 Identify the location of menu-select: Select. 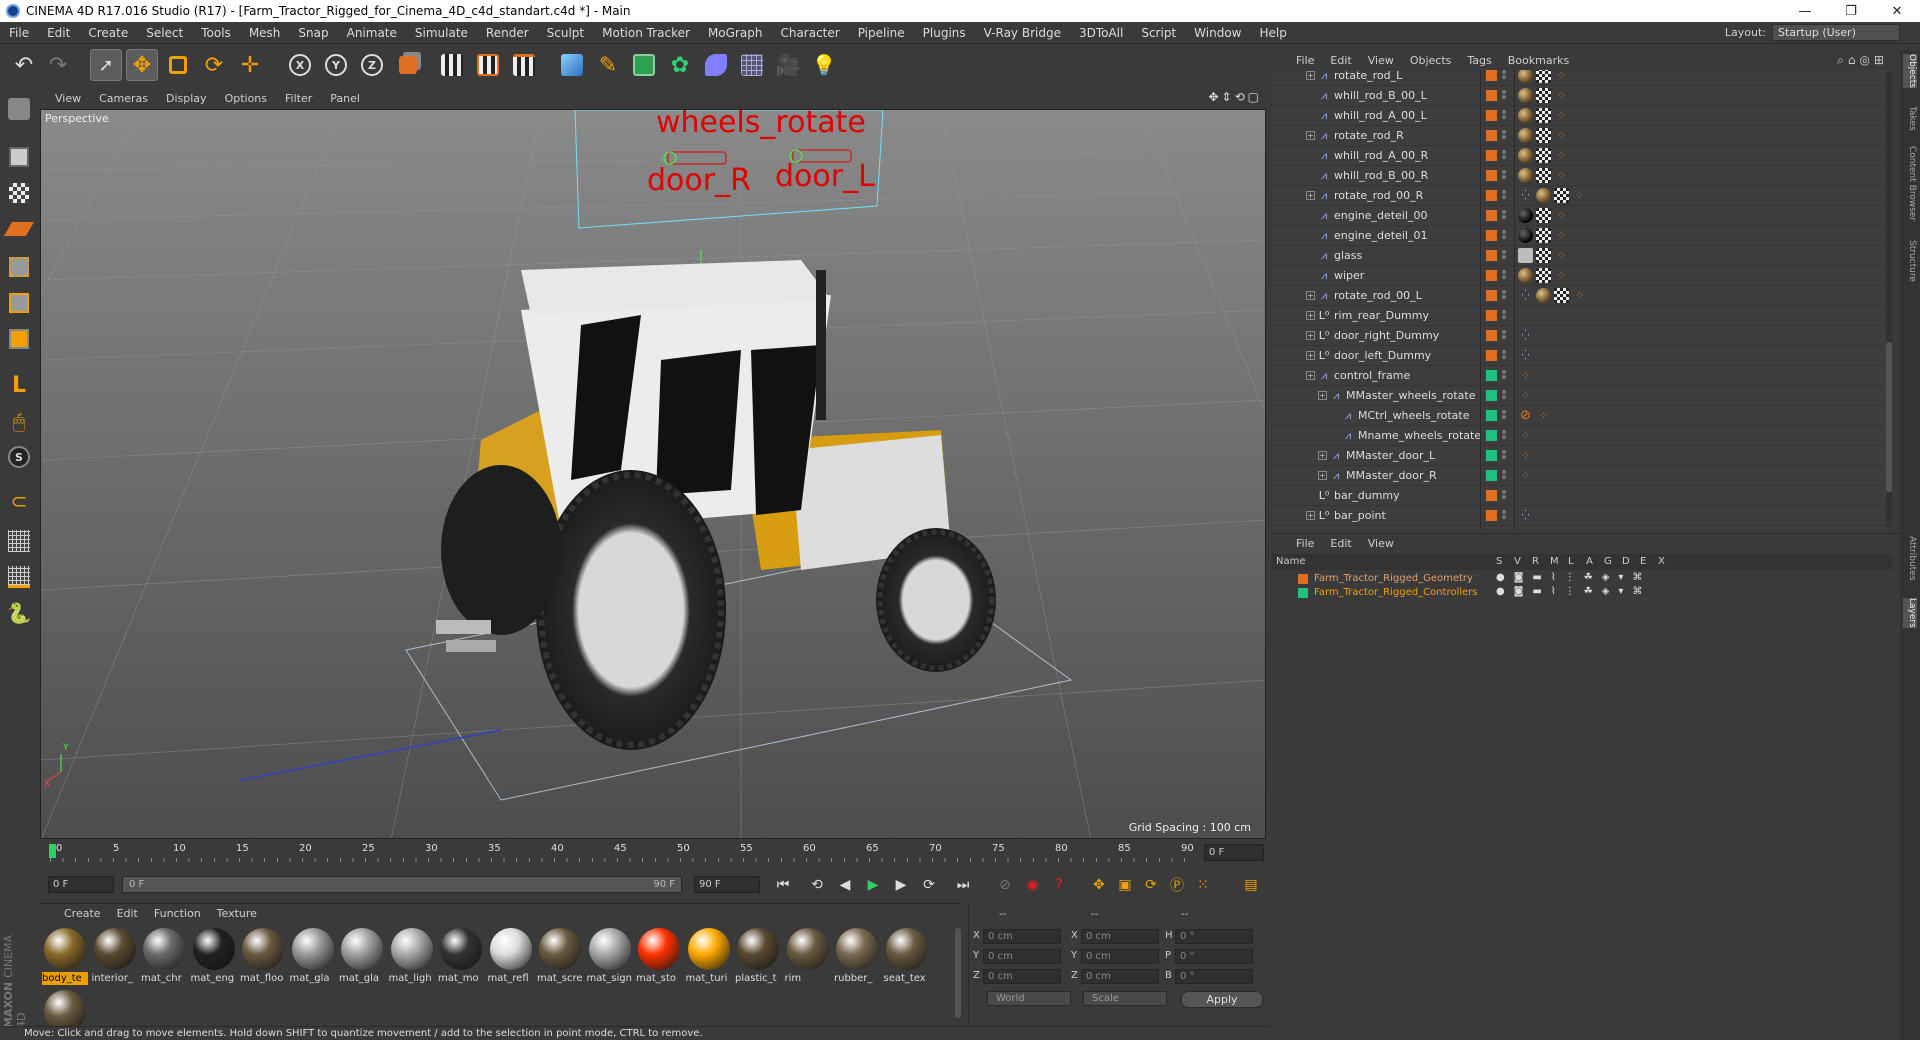
(164, 33).